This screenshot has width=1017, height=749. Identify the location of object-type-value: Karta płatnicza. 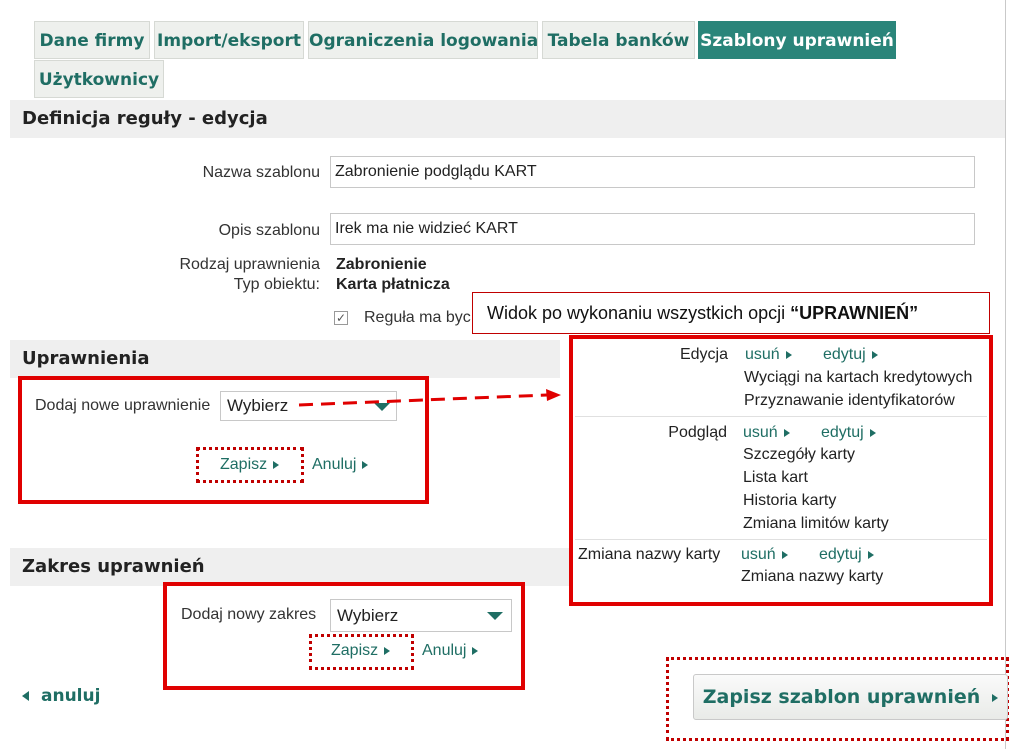
(393, 284).